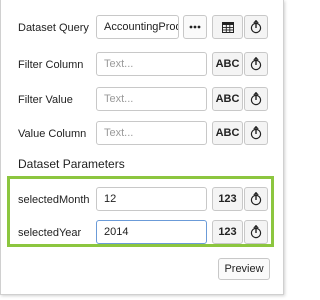 The height and width of the screenshot is (300, 320). I want to click on filter-column-label: Filter Column, so click(51, 65).